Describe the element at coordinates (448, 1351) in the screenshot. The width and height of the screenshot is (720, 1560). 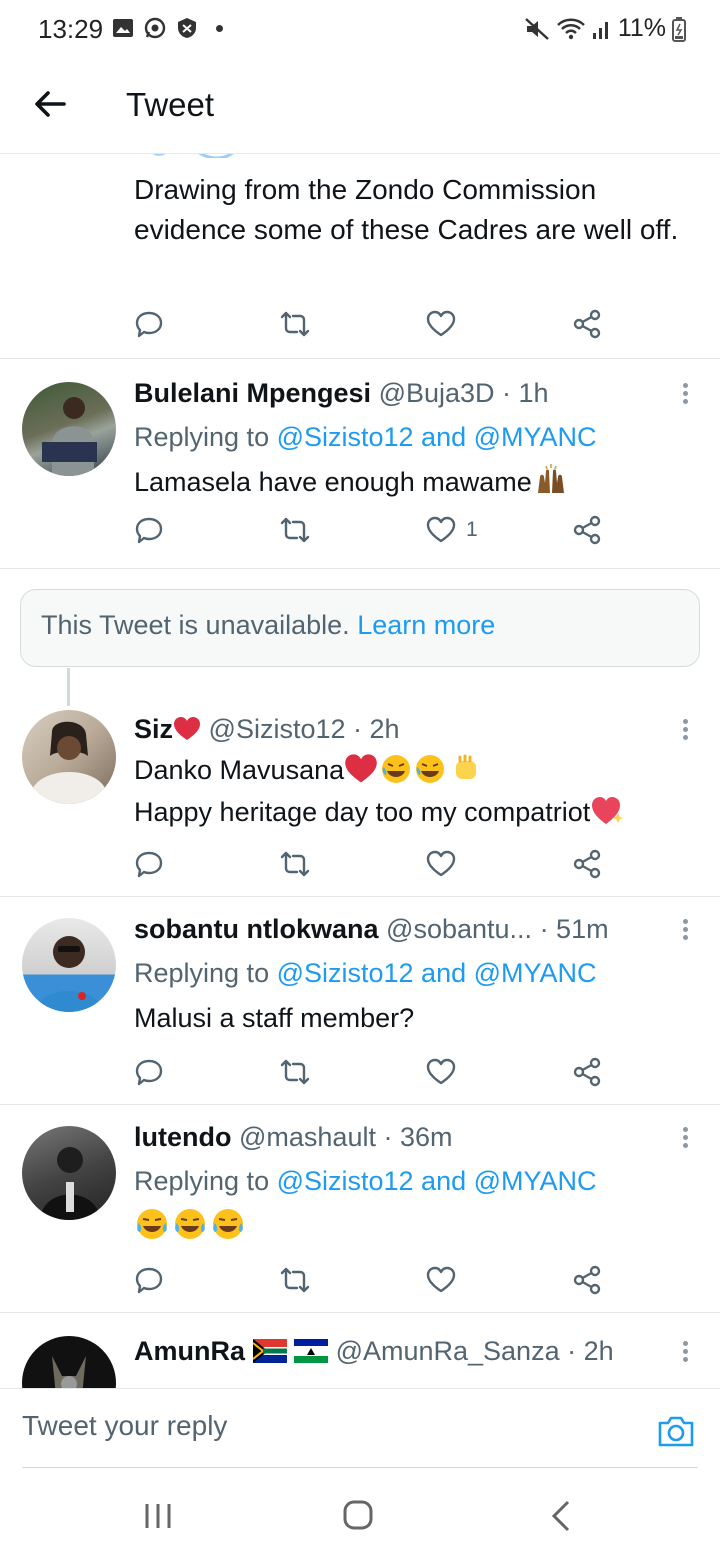
I see `handle: @AmunRa_Sanza` at that location.